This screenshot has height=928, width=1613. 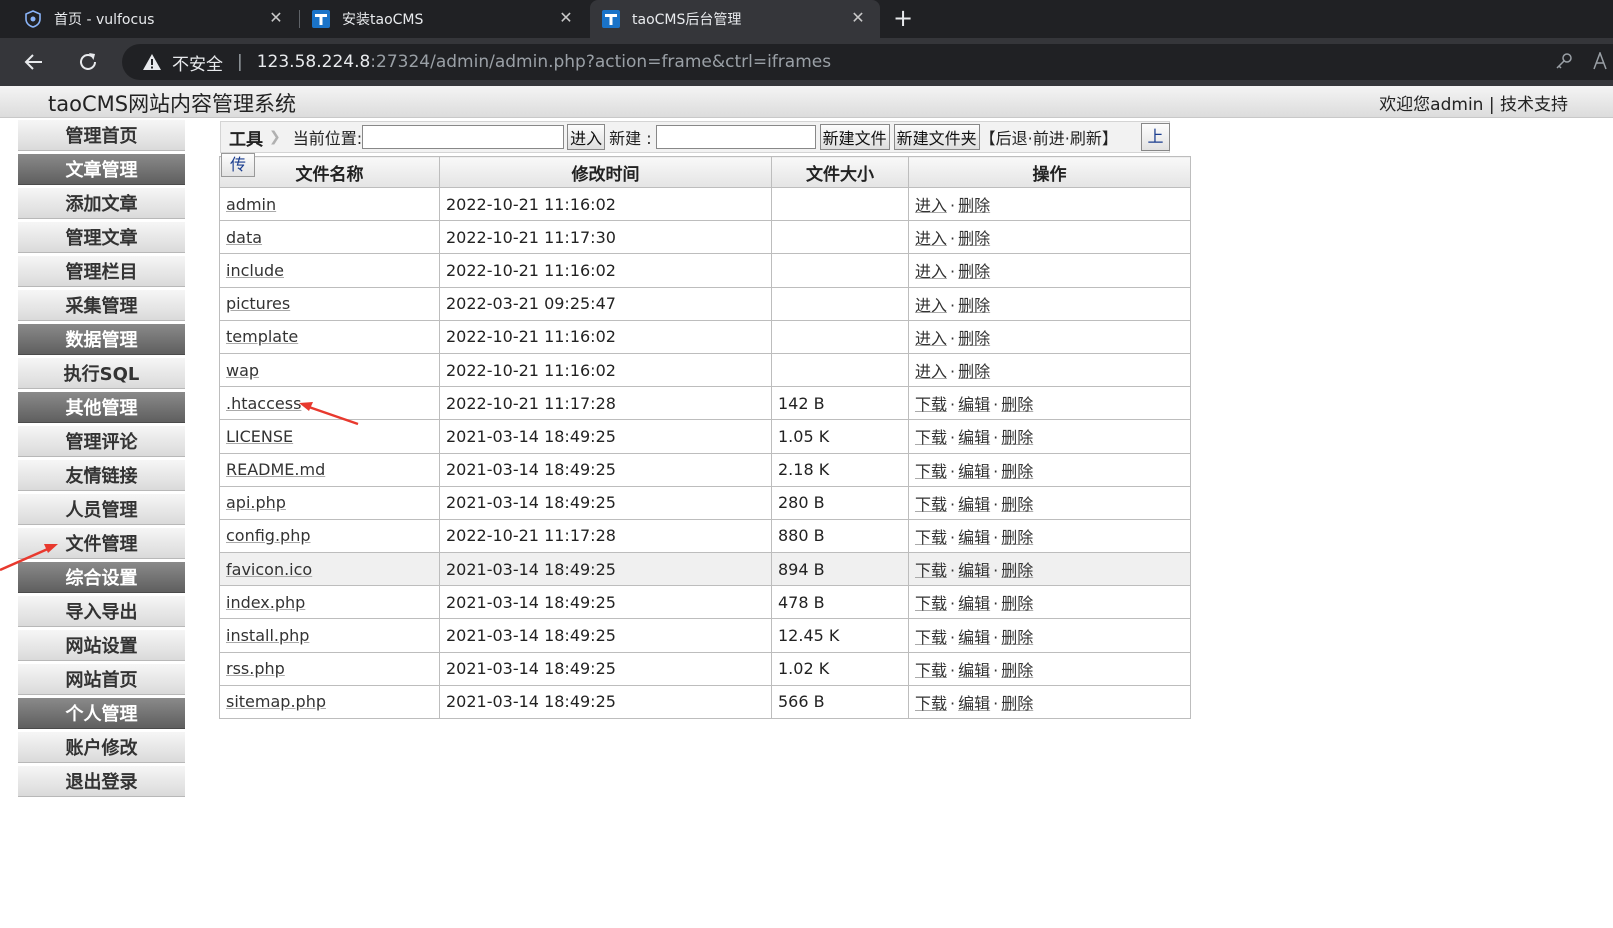 What do you see at coordinates (259, 436) in the screenshot?
I see `file-name-link: LICENSE` at bounding box center [259, 436].